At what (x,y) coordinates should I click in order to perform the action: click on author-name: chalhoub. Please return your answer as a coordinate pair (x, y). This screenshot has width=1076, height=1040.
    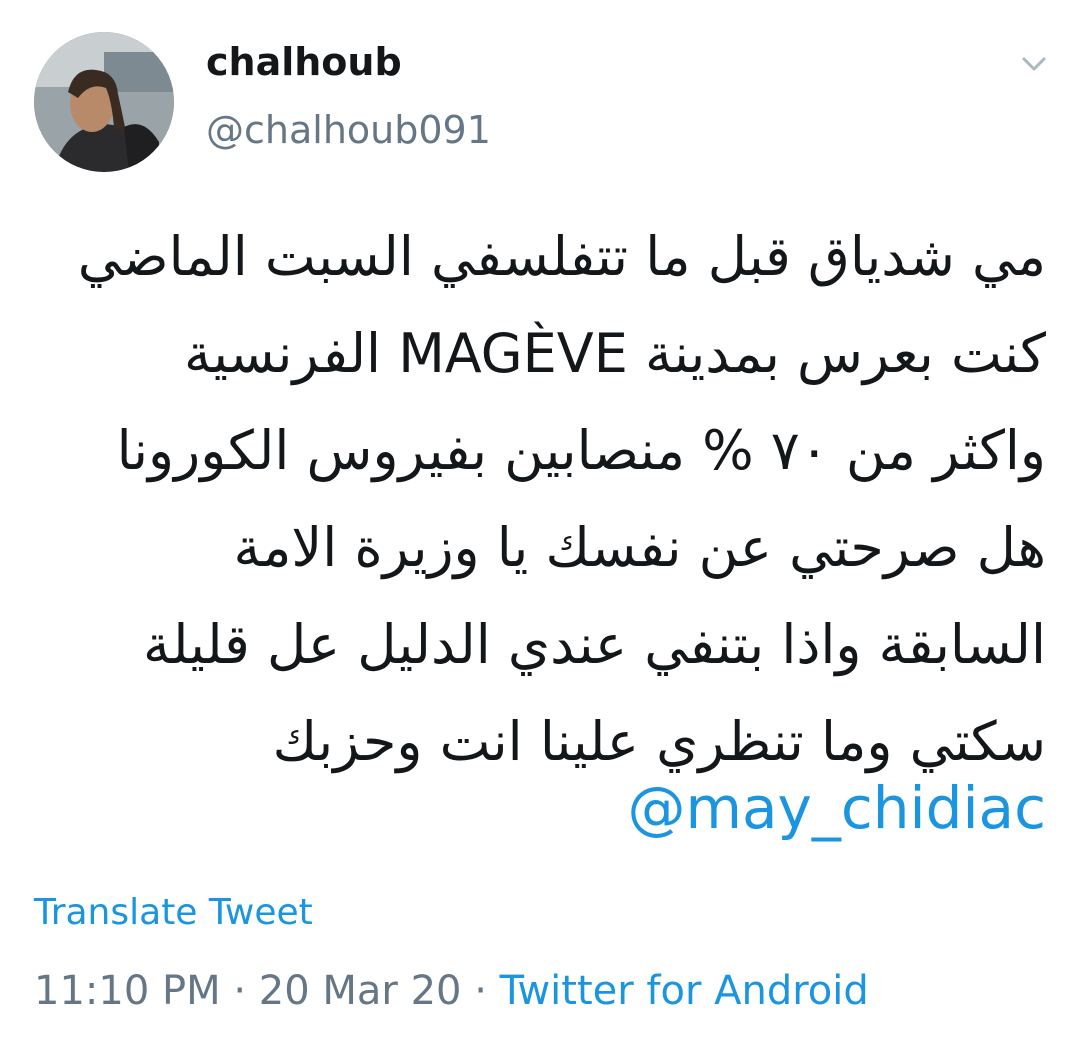
    Looking at the image, I should click on (304, 62).